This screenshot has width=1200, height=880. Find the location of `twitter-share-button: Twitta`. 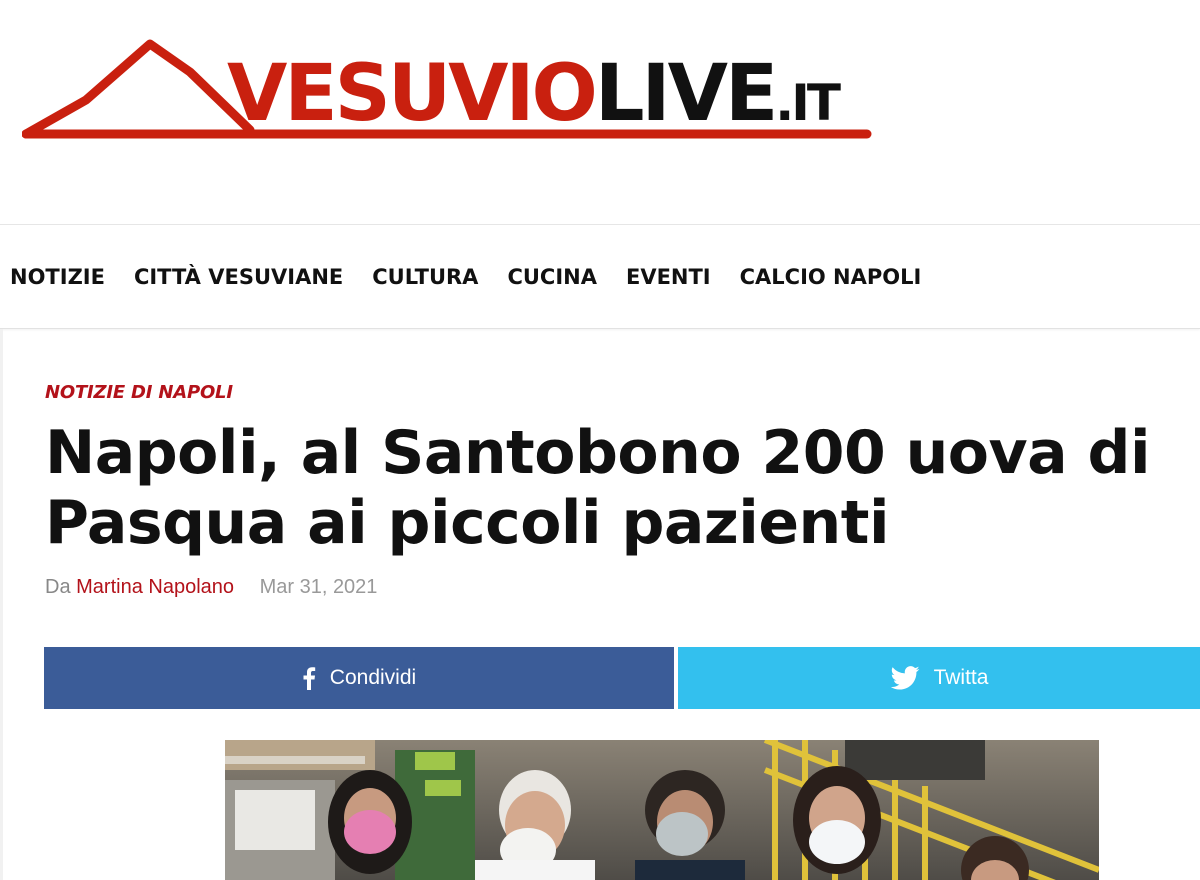

twitter-share-button: Twitta is located at coordinates (939, 678).